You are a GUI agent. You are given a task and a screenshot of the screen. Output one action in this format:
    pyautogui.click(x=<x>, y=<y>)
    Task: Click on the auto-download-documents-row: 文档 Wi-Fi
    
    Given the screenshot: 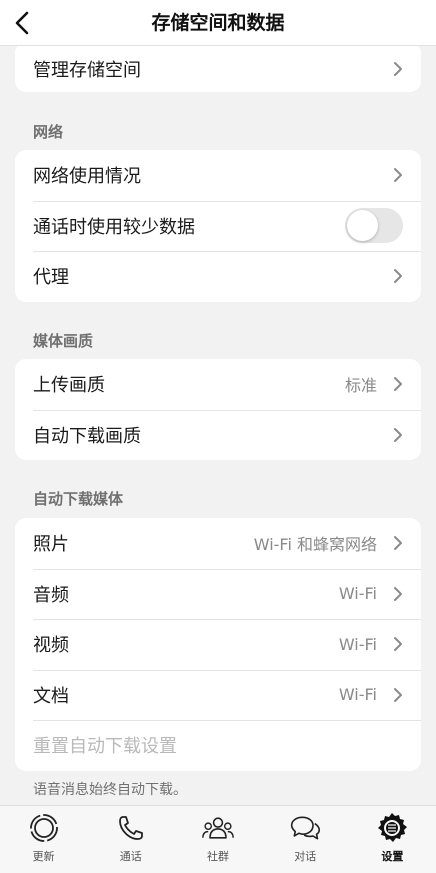 What is the action you would take?
    pyautogui.click(x=218, y=695)
    